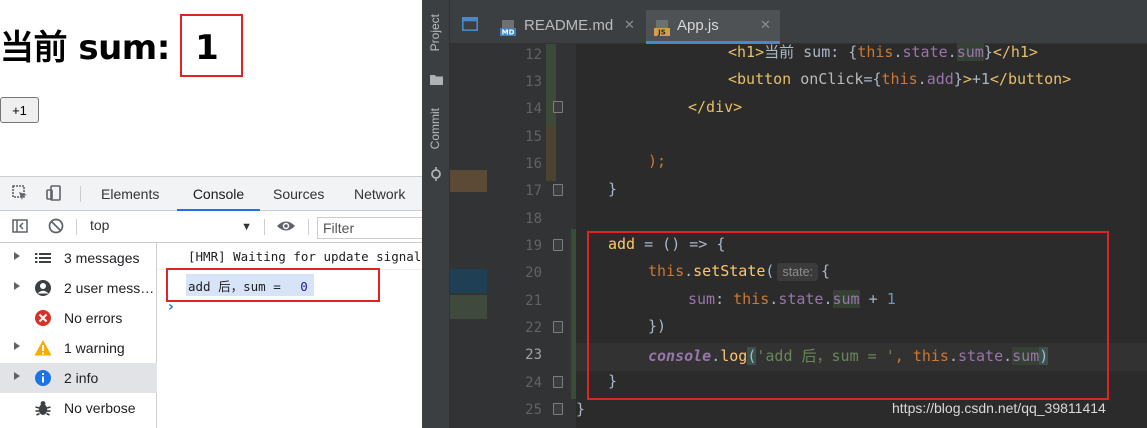 This screenshot has width=1147, height=428. Describe the element at coordinates (661, 33) in the screenshot. I see `svg-text: JS` at that location.